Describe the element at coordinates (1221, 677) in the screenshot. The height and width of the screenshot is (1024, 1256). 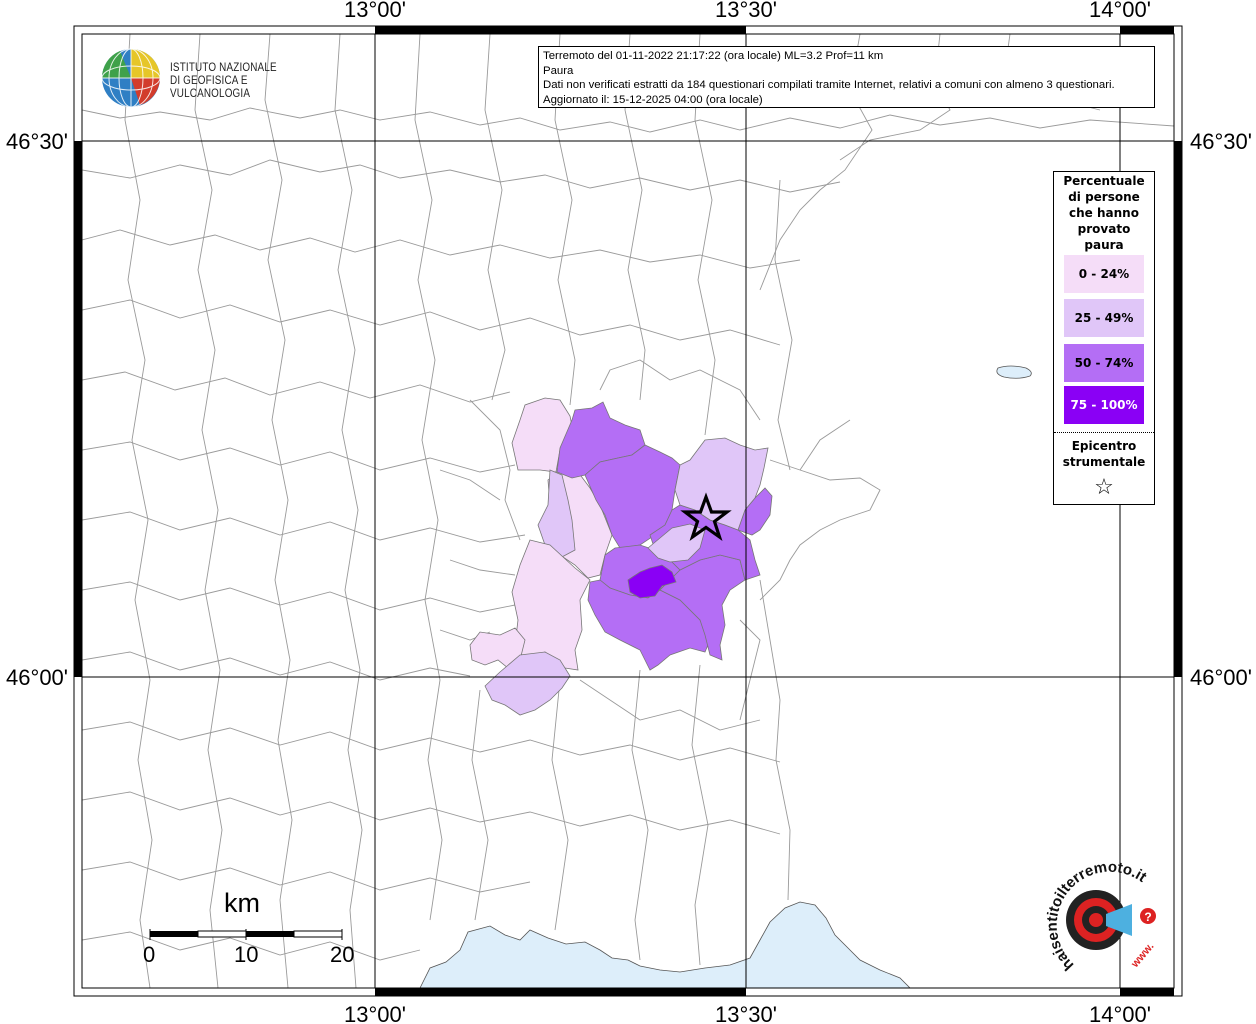
I see `lat-label-right-2: 46°00'` at that location.